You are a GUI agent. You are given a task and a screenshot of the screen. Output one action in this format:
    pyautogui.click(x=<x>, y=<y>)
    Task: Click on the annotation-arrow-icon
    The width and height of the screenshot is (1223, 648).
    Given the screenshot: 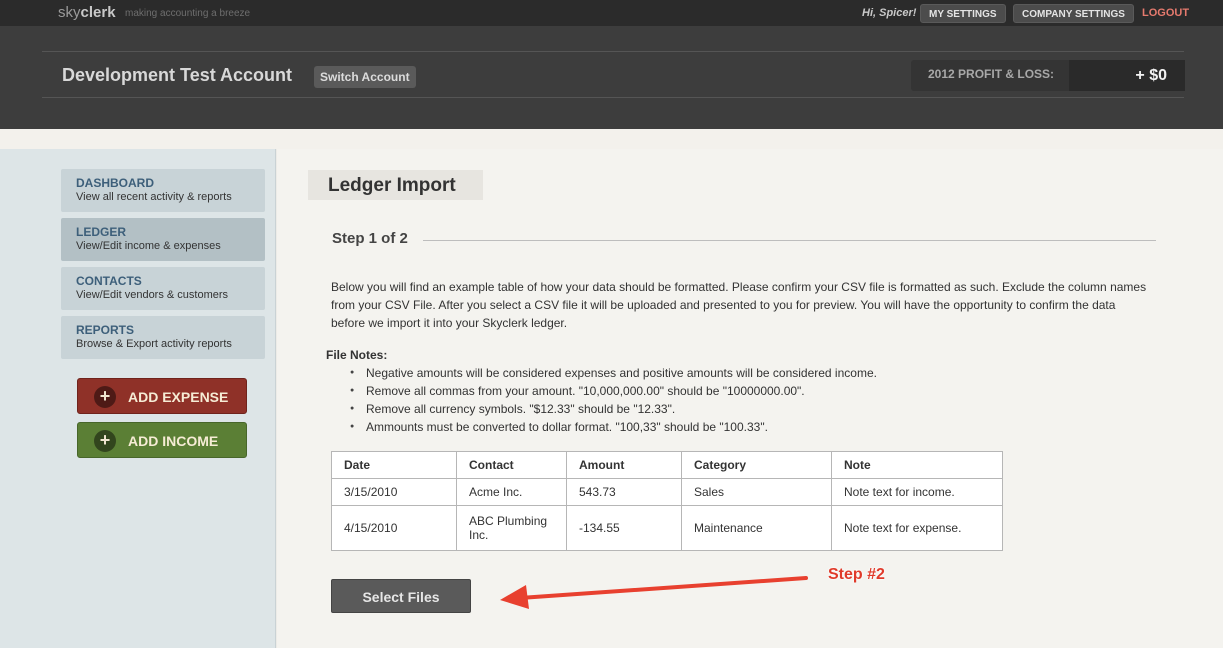 What is the action you would take?
    pyautogui.click(x=654, y=592)
    